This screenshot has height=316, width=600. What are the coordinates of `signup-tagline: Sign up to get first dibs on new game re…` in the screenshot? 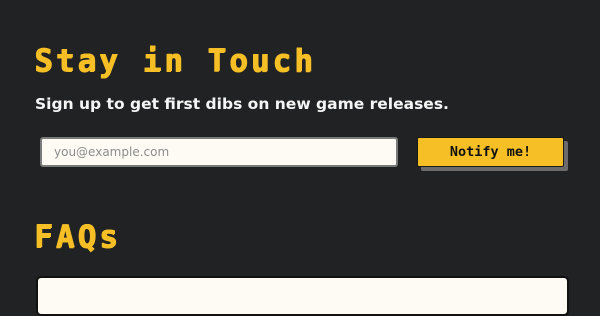 It's located at (242, 104).